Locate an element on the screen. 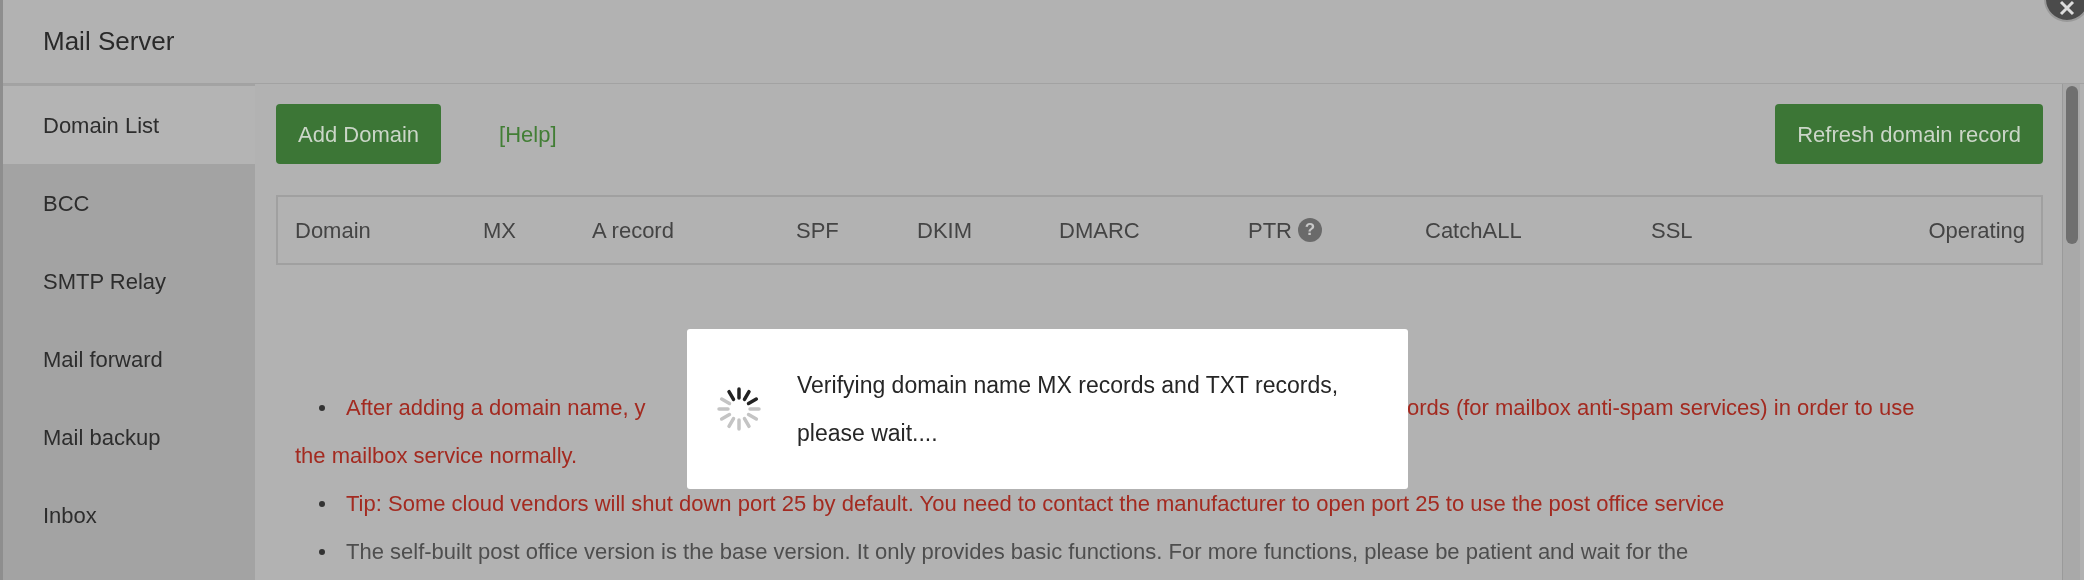 The image size is (2084, 580). dialog-title: Mail Server is located at coordinates (109, 41).